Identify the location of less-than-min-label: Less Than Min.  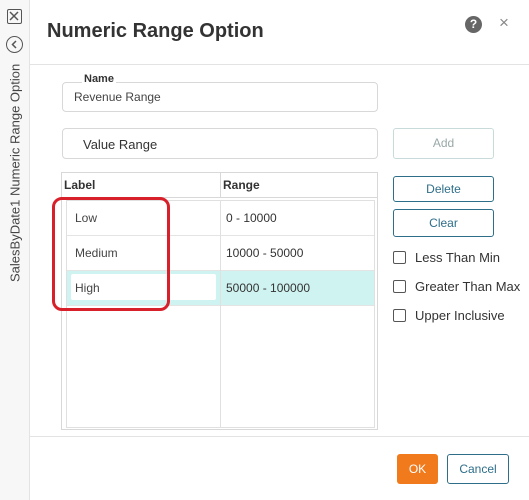
(458, 257).